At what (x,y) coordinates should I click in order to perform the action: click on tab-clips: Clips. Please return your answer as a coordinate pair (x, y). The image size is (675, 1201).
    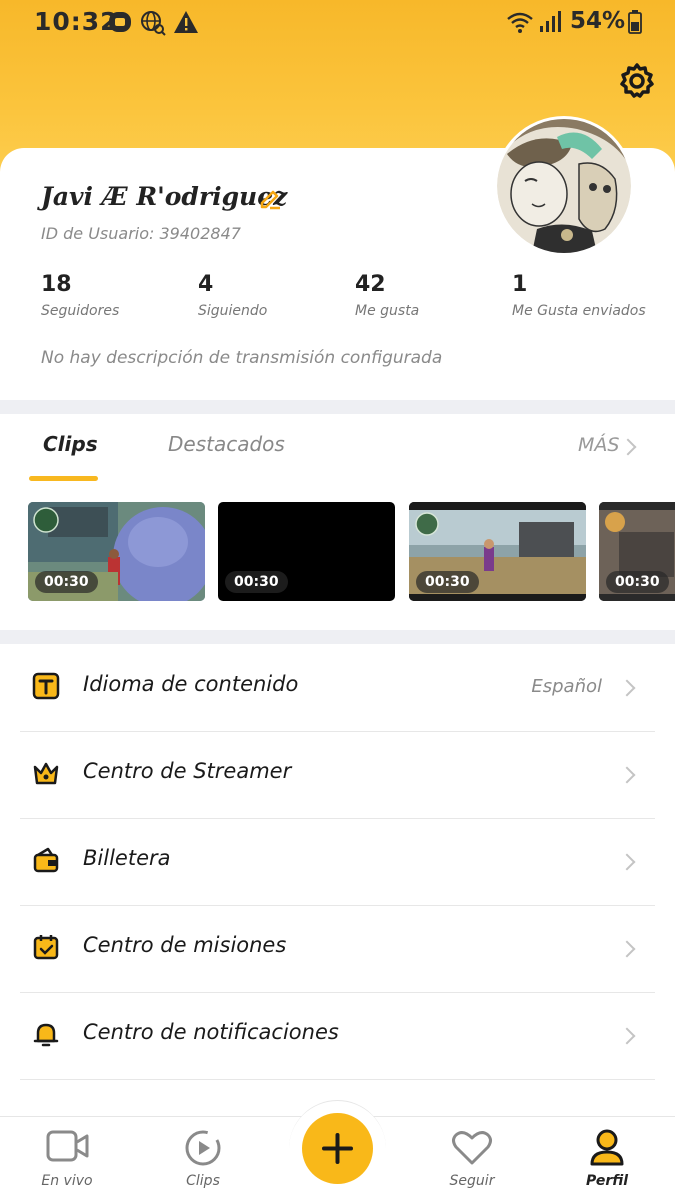
    Looking at the image, I should click on (70, 444).